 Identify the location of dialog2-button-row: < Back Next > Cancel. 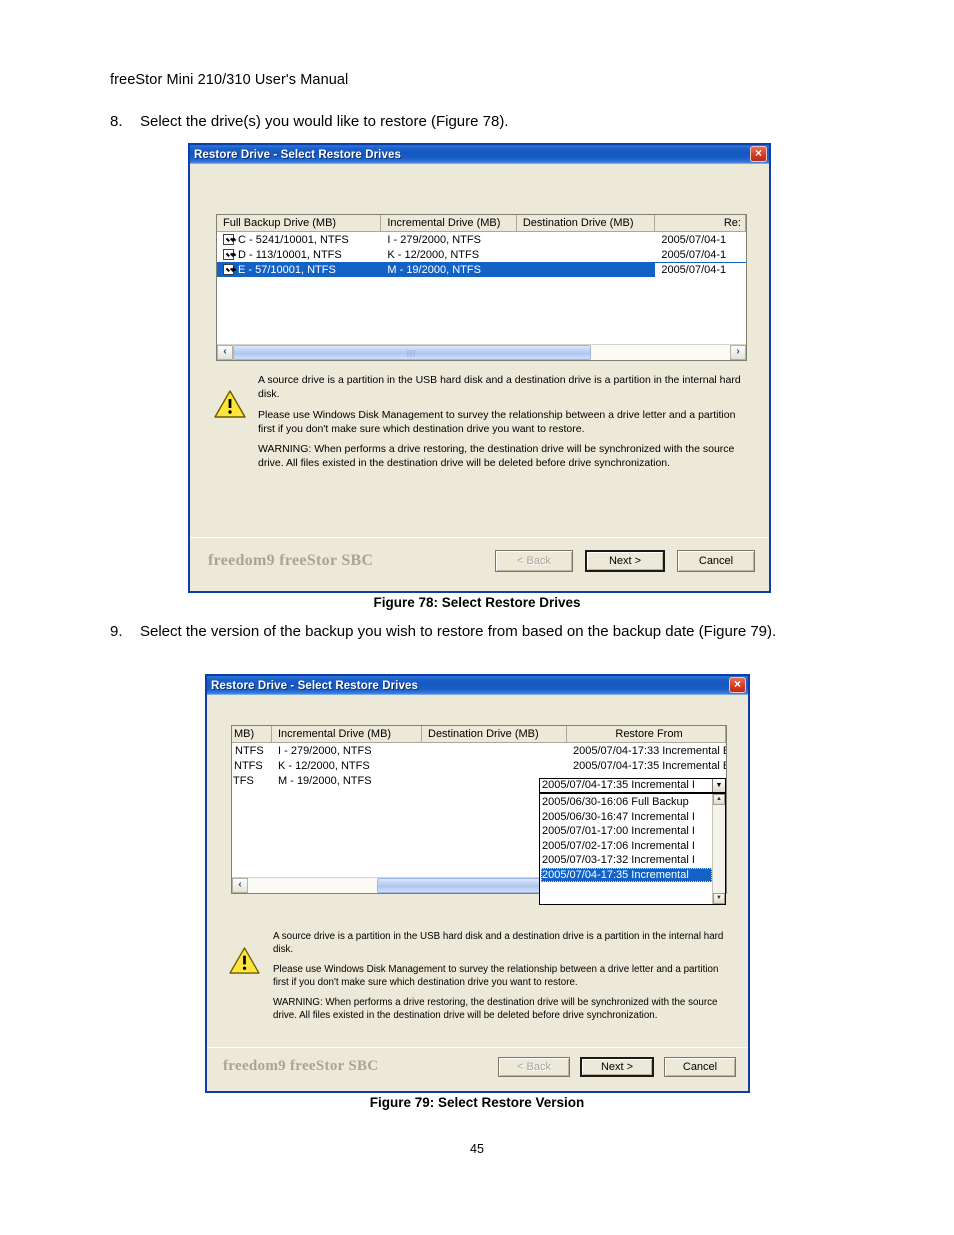
(617, 1067).